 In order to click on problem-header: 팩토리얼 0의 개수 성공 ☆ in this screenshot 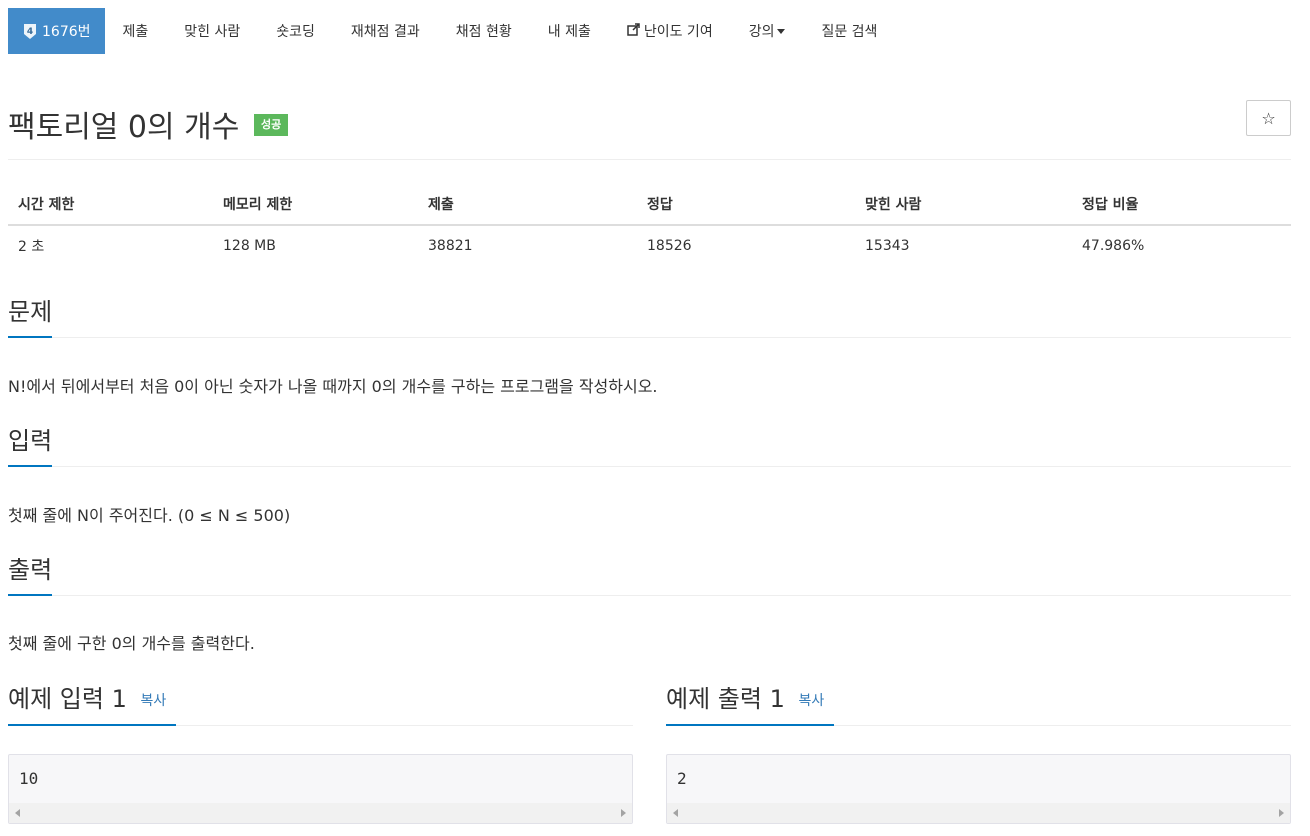, I will do `click(649, 128)`.